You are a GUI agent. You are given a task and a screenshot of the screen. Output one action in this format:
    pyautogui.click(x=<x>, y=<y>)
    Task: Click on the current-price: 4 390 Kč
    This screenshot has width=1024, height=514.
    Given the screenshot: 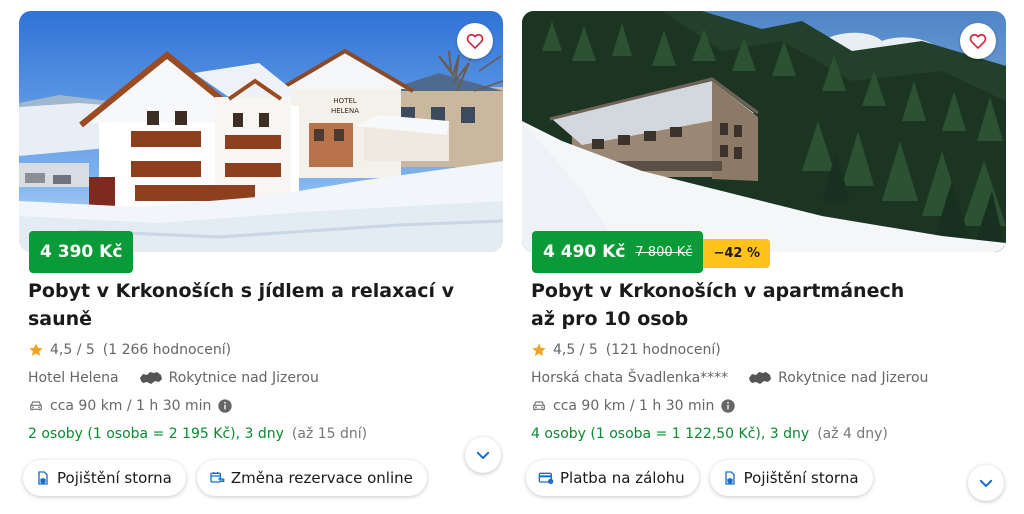 What is the action you would take?
    pyautogui.click(x=81, y=252)
    